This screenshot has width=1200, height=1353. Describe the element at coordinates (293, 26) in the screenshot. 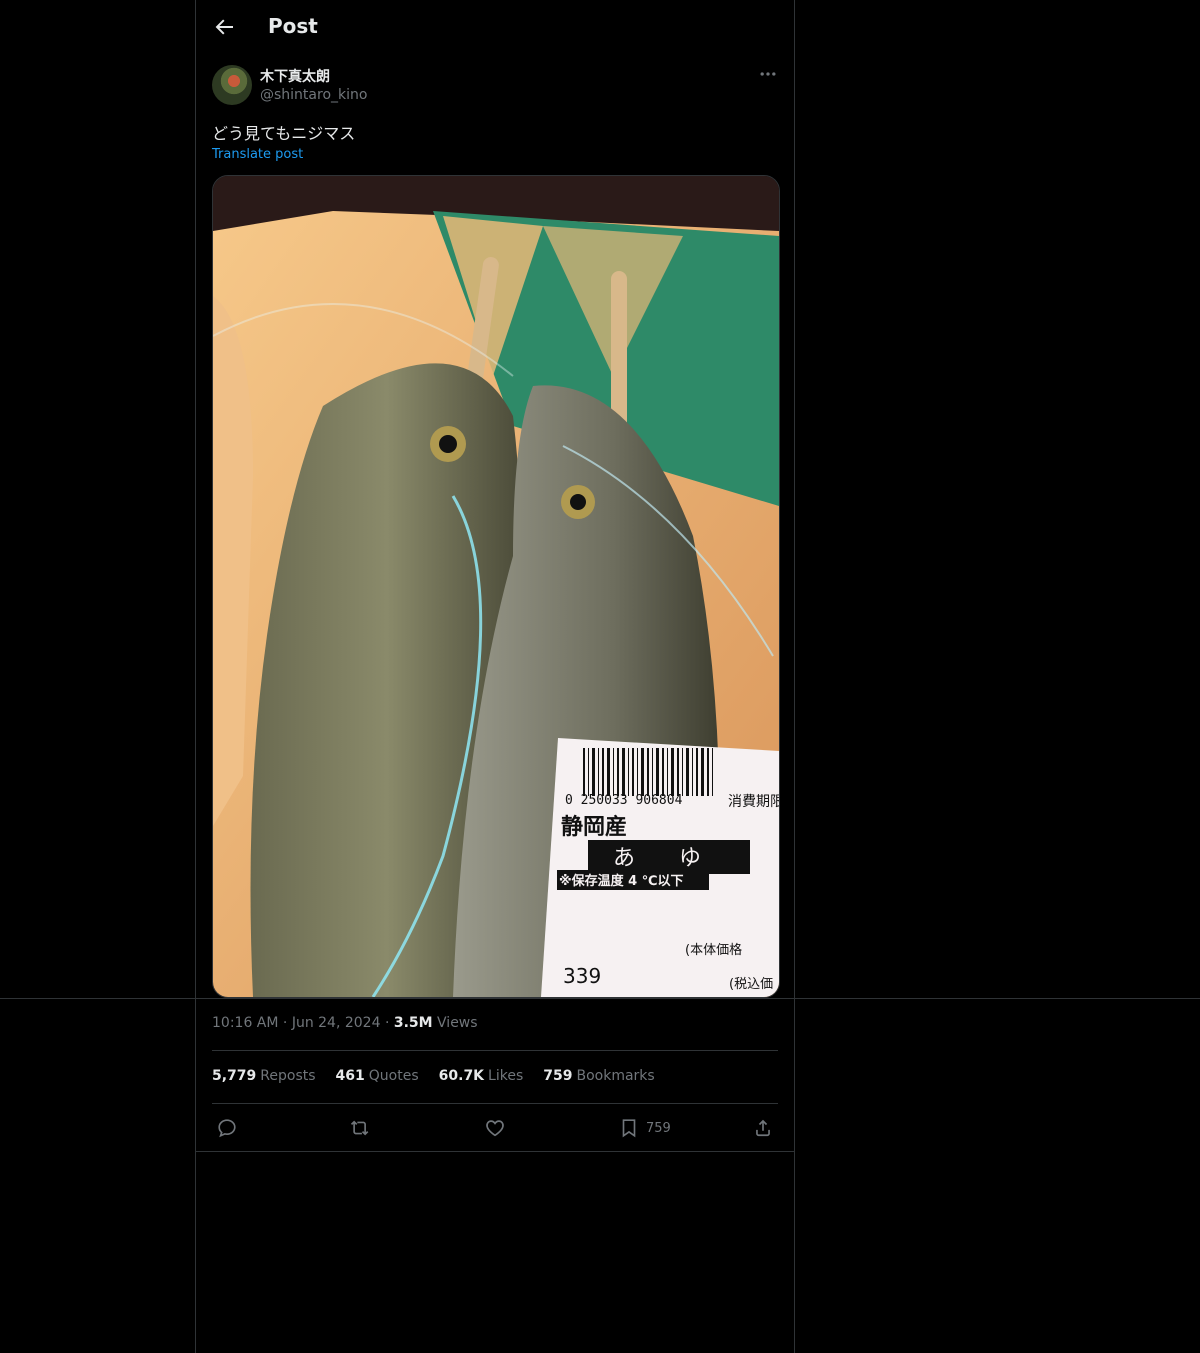

I see `page-title: Post` at that location.